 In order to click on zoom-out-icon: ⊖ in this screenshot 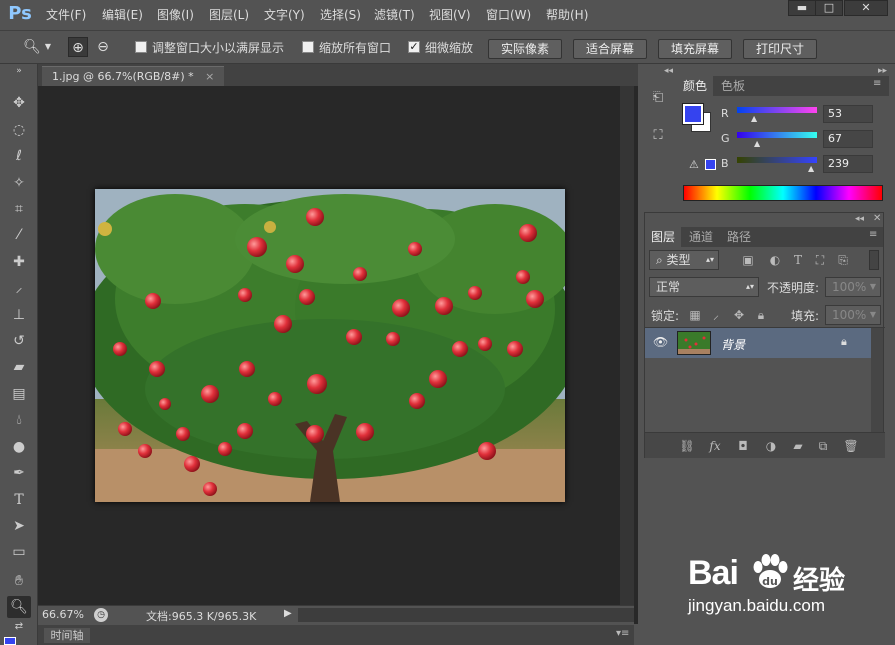, I will do `click(103, 47)`.